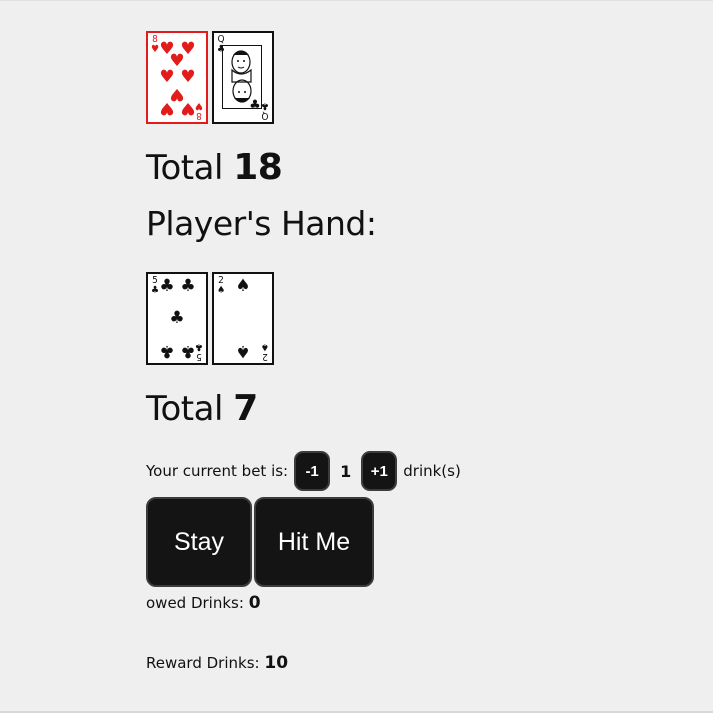 Image resolution: width=713 pixels, height=713 pixels. What do you see at coordinates (416, 409) in the screenshot?
I see `player-total: Total 7` at bounding box center [416, 409].